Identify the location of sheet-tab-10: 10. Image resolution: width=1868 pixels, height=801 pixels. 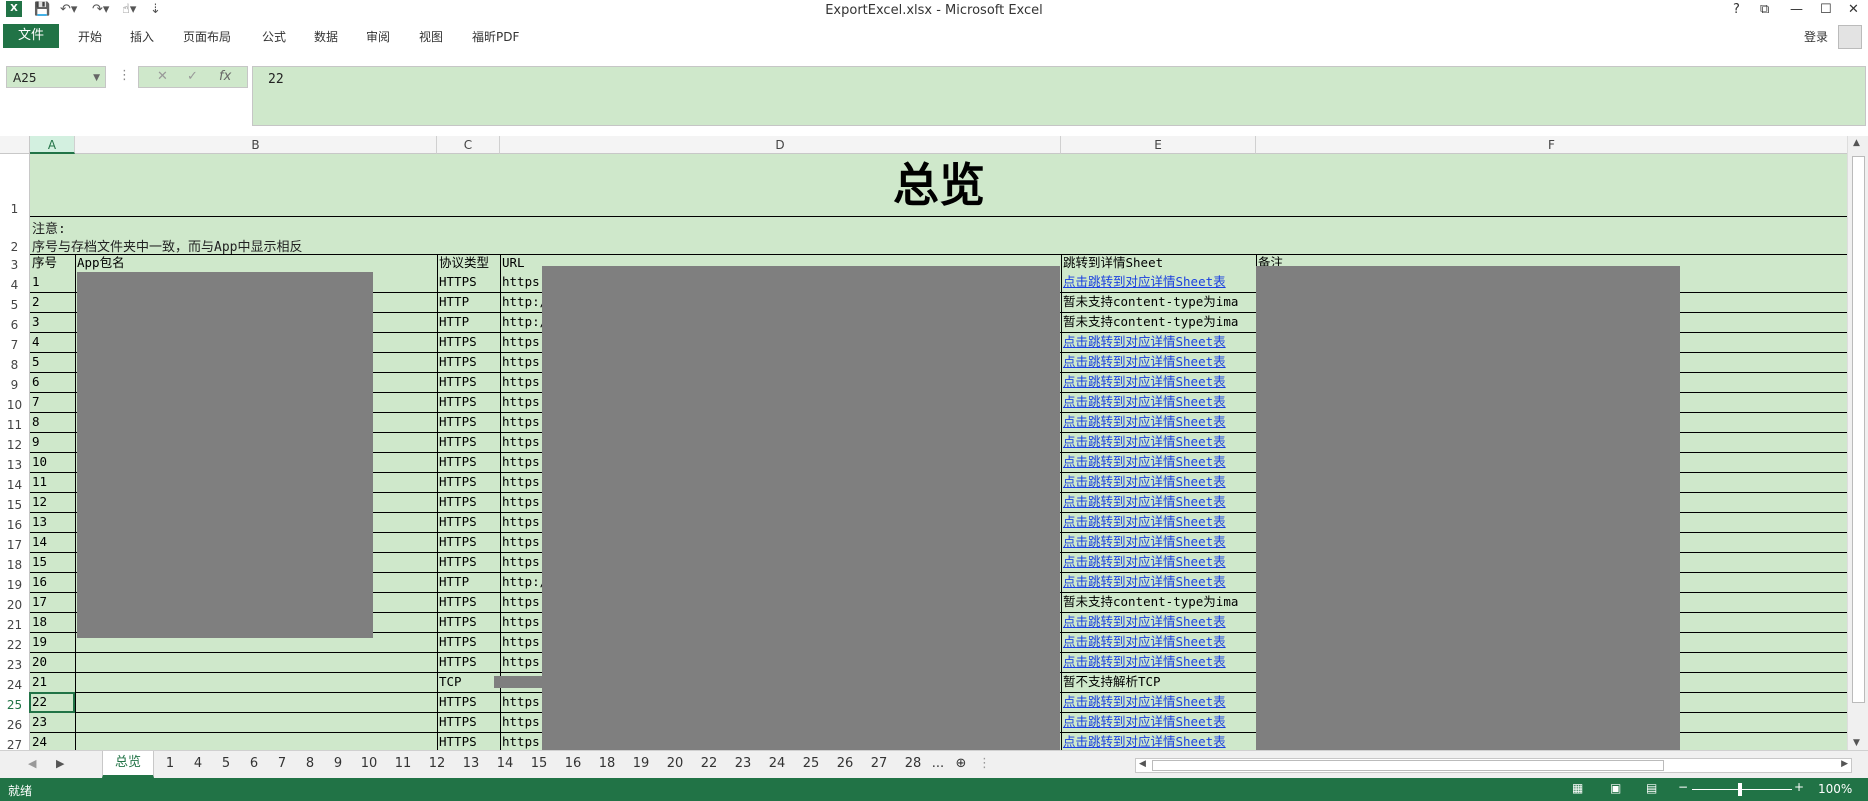
(369, 763).